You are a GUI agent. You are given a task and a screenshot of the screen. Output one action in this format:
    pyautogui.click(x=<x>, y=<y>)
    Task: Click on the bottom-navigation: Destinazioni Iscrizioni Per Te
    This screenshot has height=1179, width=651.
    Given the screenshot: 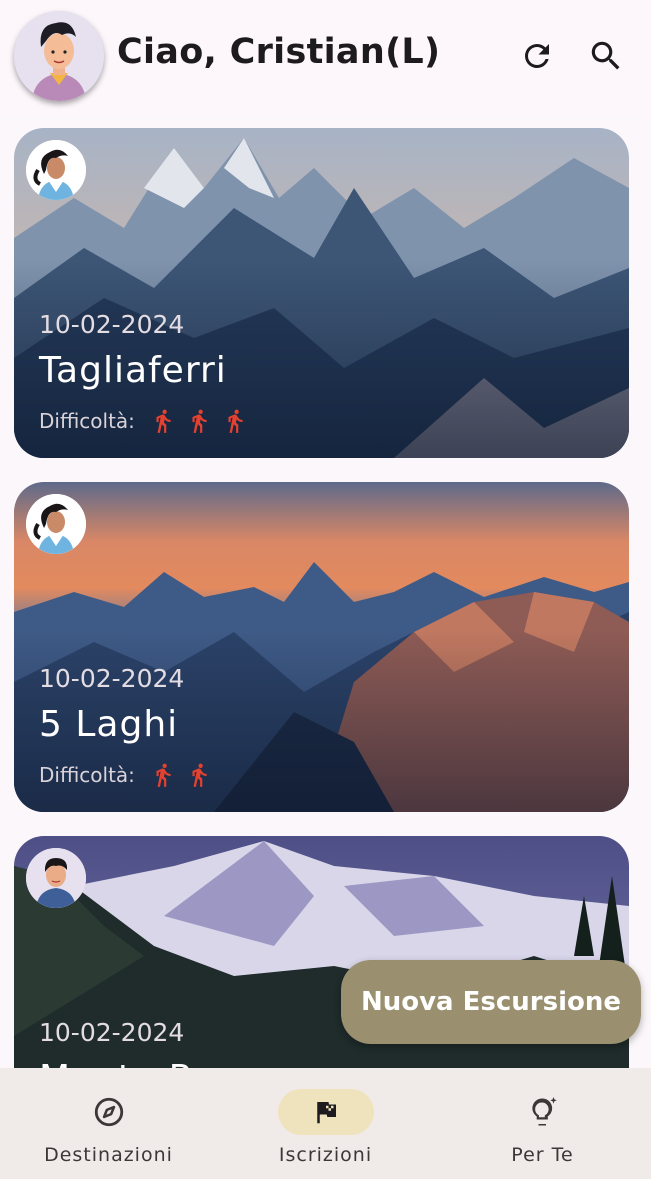 What is the action you would take?
    pyautogui.click(x=325, y=1123)
    